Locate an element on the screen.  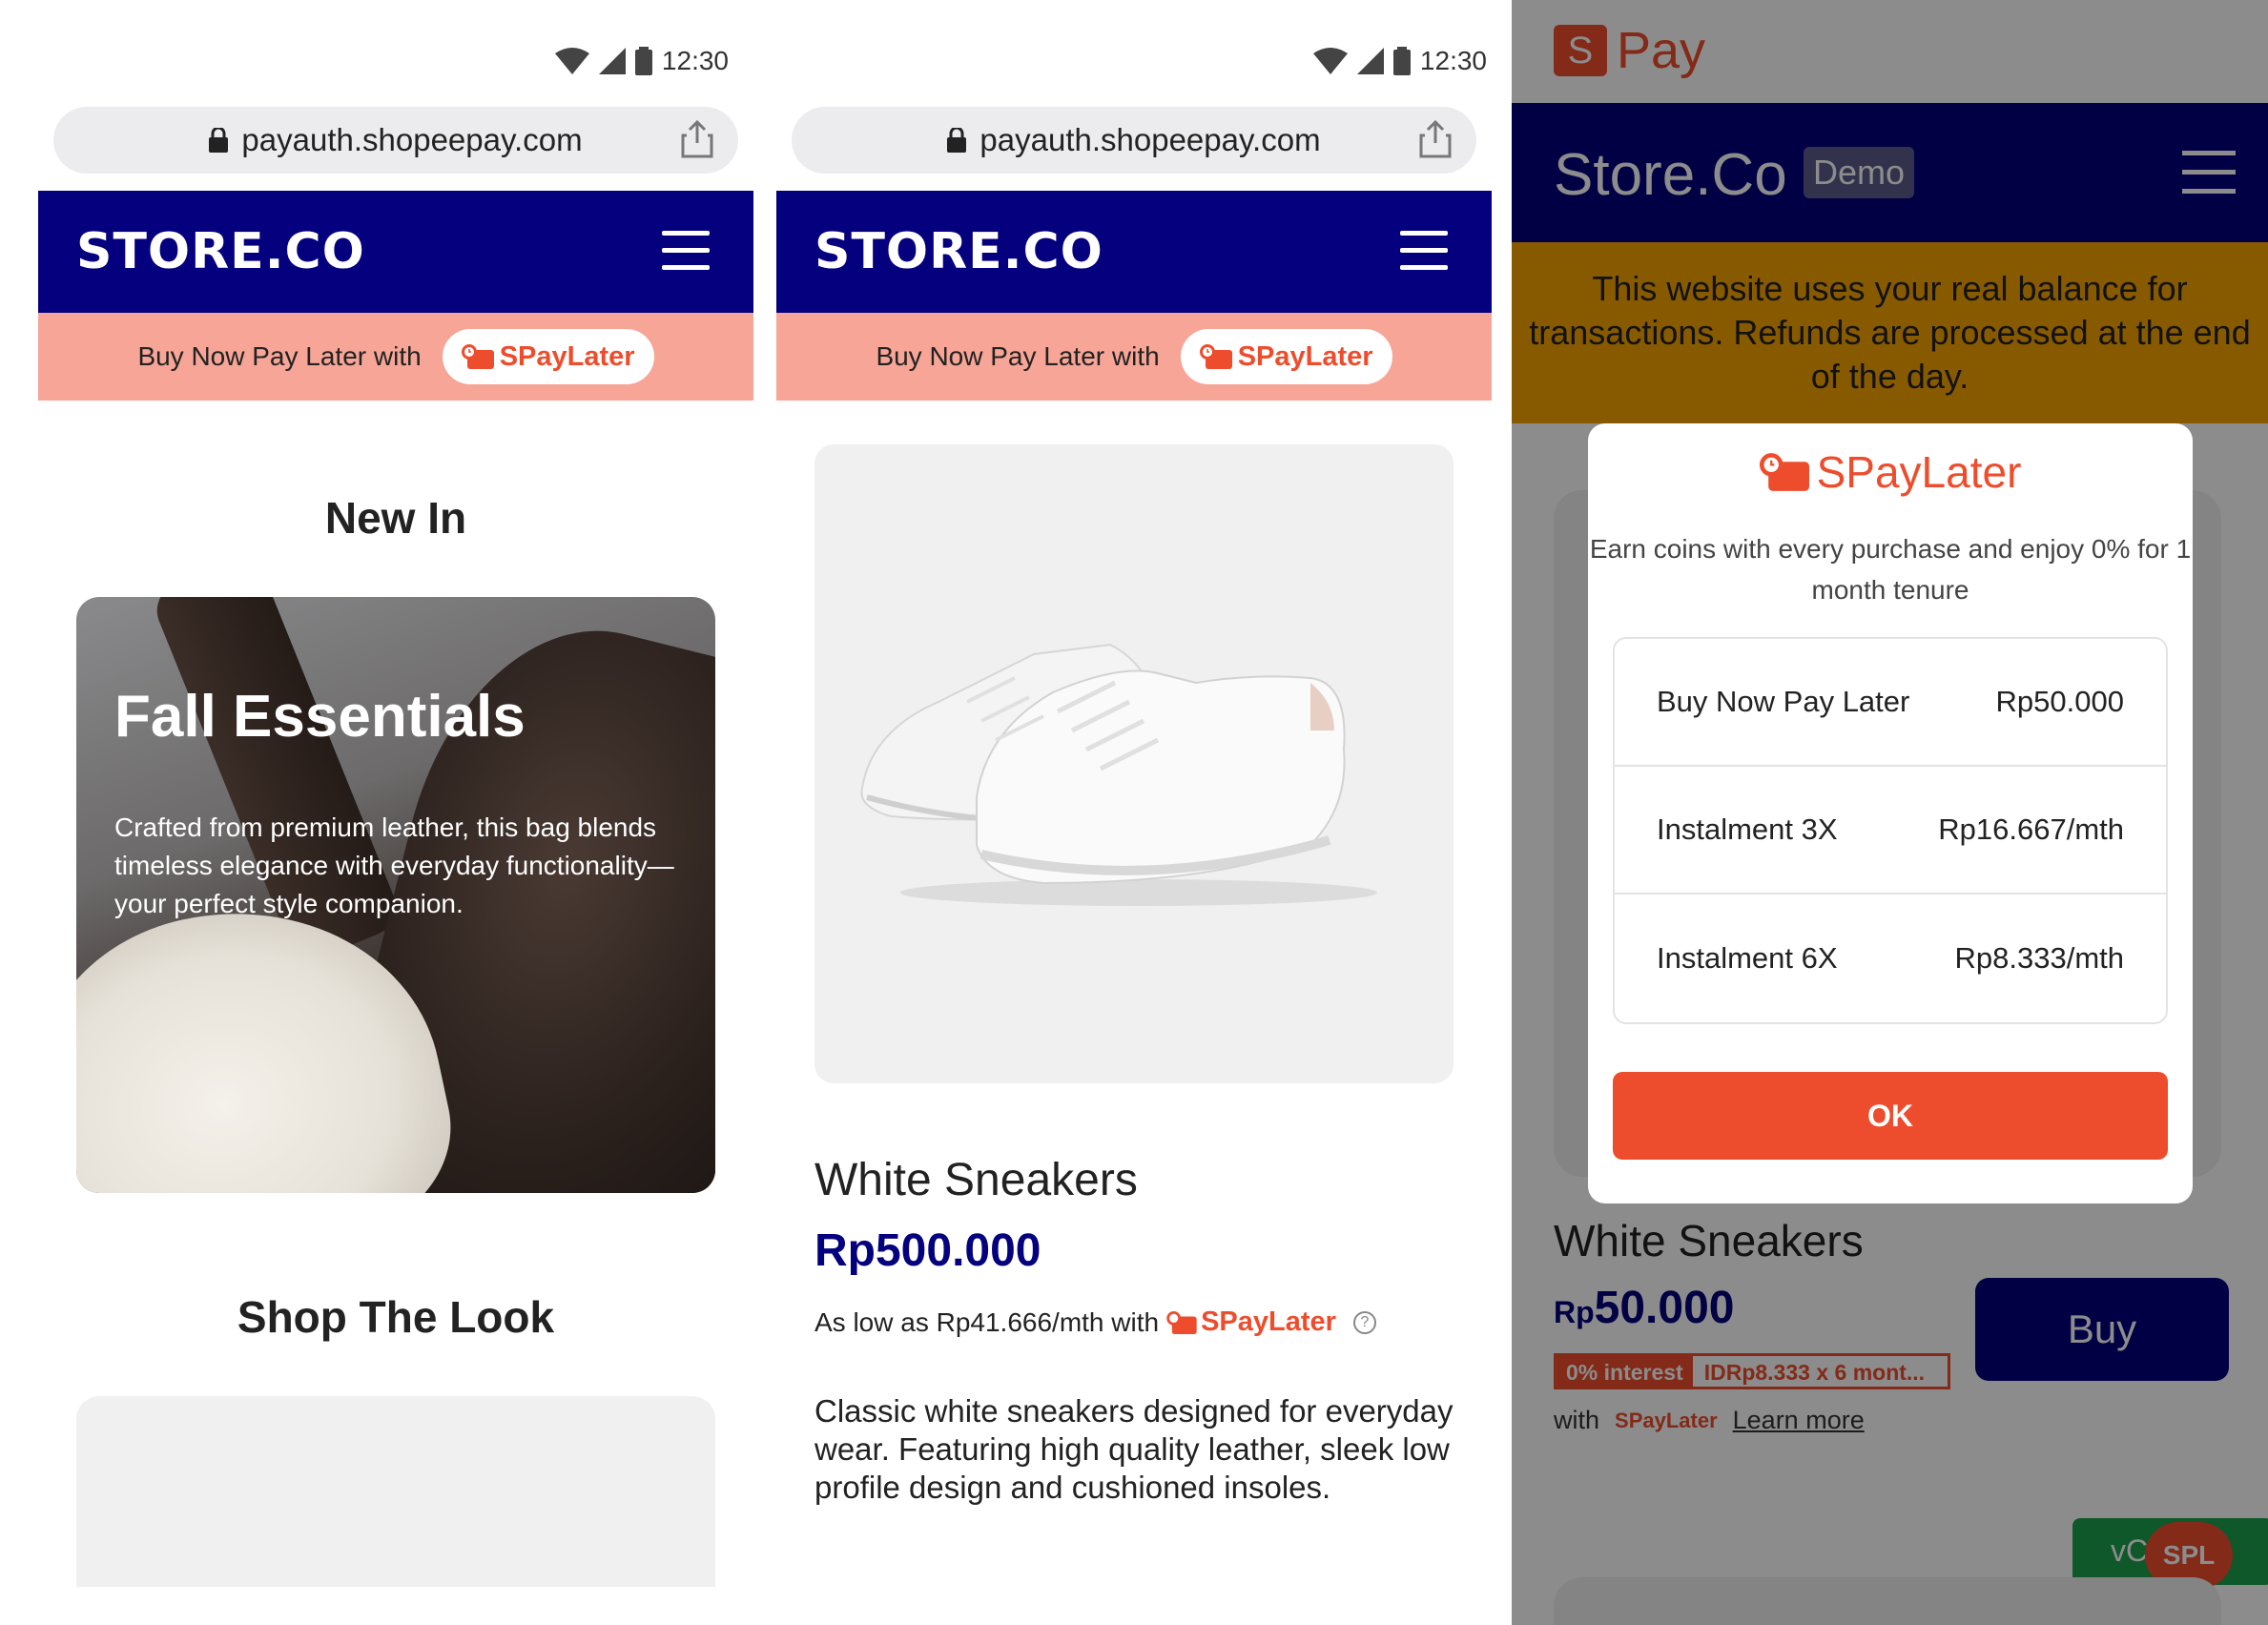
spaylater-inline-brand: SPayLater is located at coordinates (1251, 1322).